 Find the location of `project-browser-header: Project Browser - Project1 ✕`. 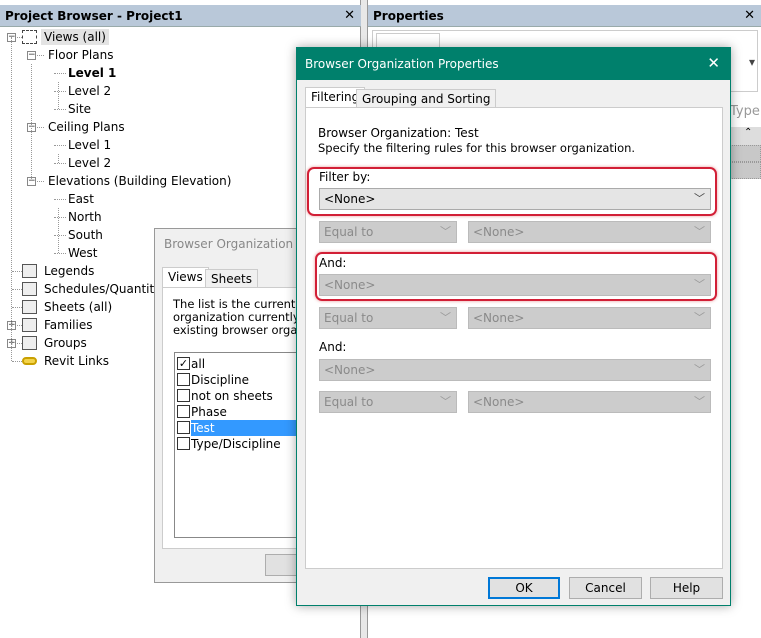

project-browser-header: Project Browser - Project1 ✕ is located at coordinates (180, 16).